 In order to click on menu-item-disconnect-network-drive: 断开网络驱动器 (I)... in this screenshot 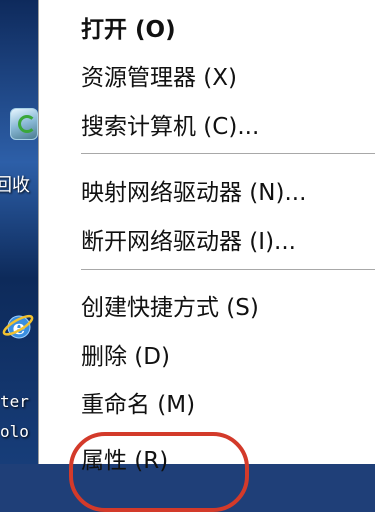, I will do `click(188, 239)`.